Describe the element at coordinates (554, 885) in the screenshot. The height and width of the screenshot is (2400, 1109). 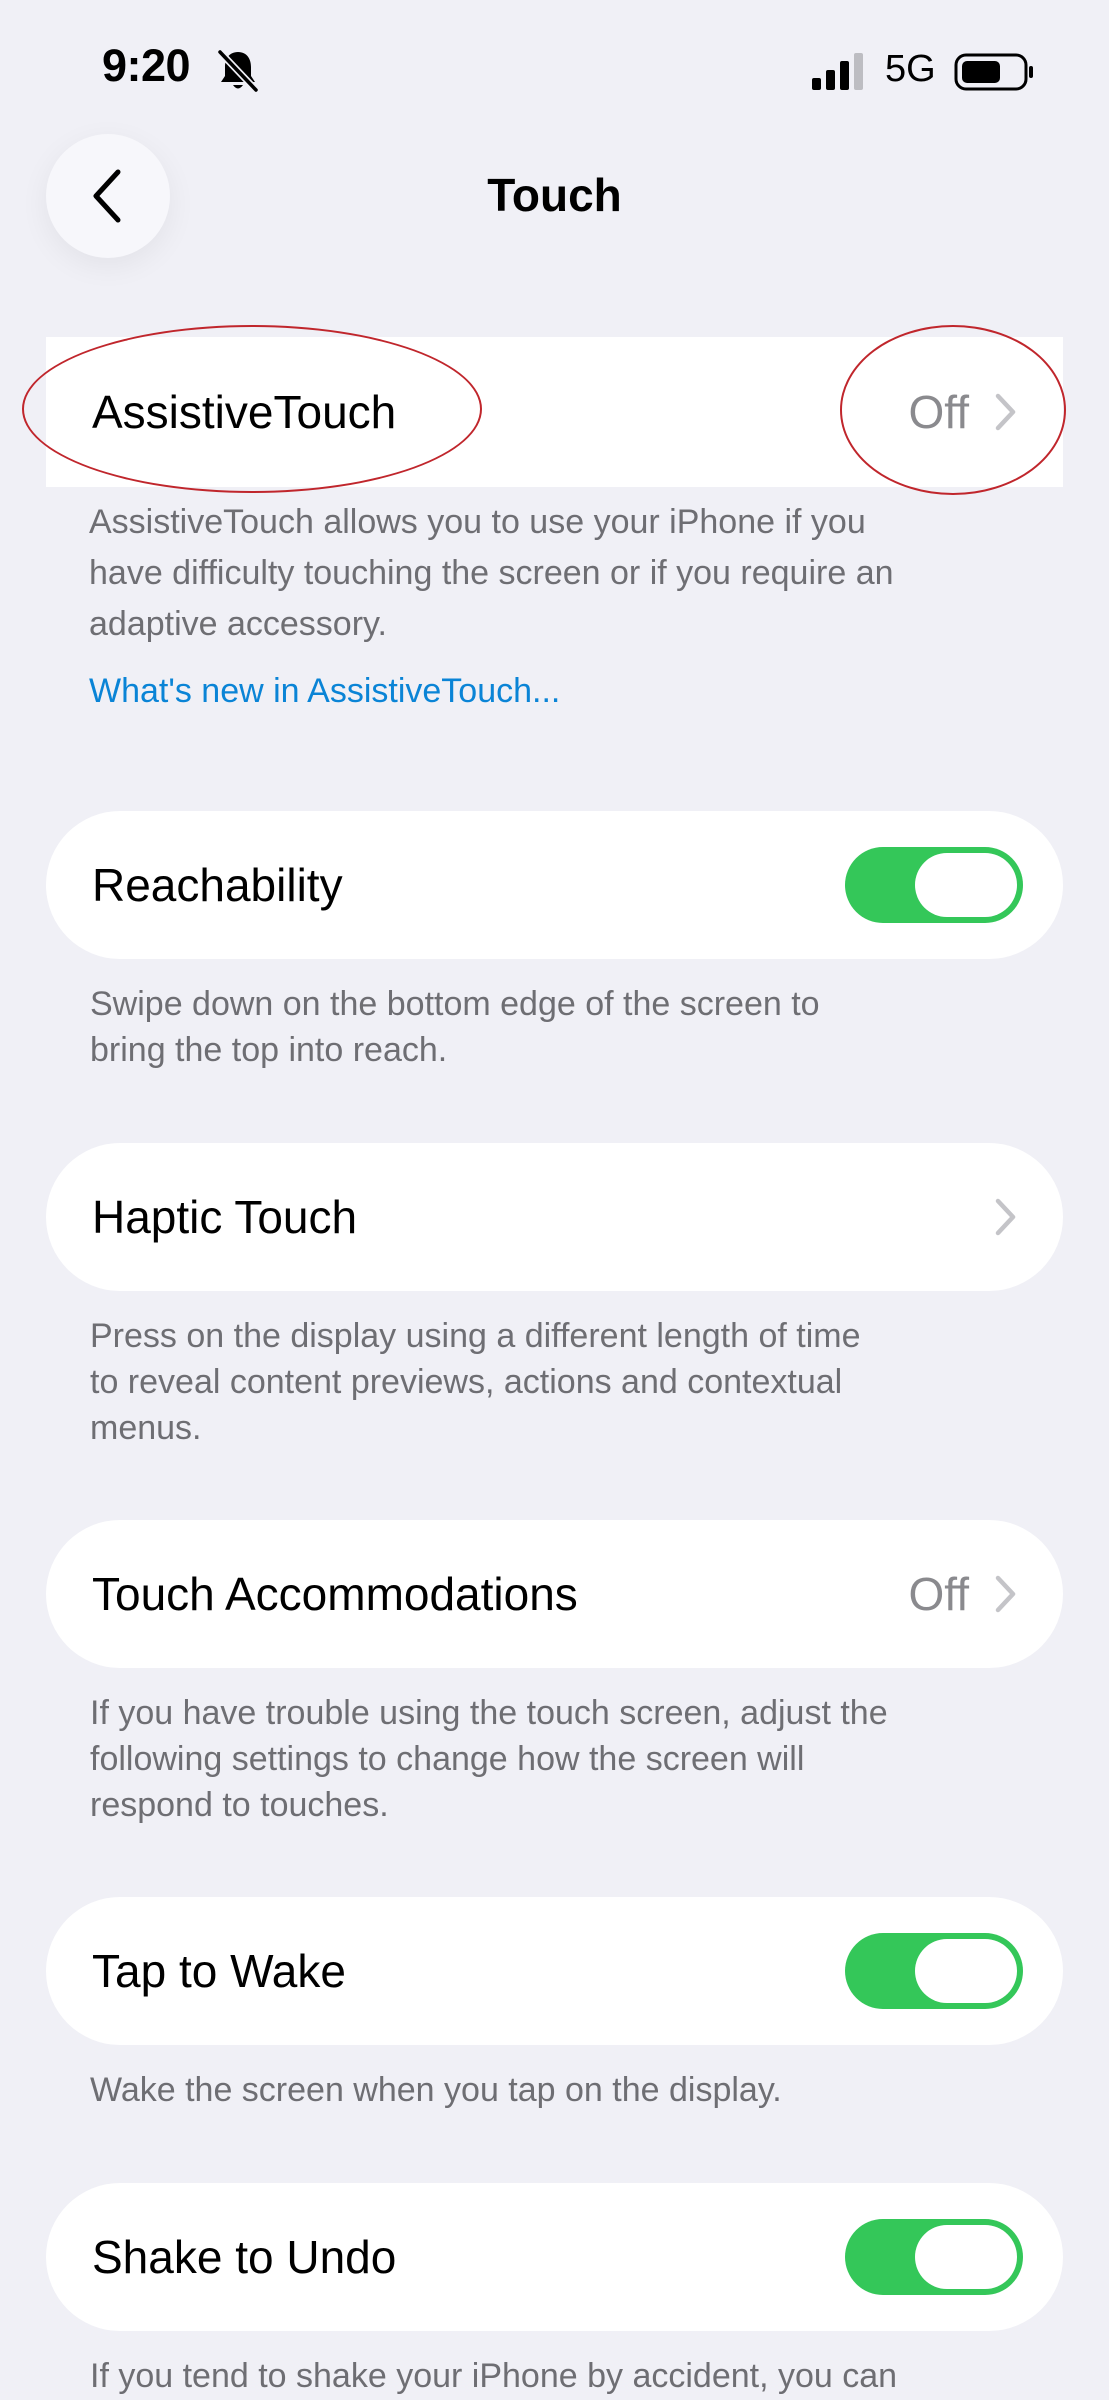
I see `reachability-row: Reachability` at that location.